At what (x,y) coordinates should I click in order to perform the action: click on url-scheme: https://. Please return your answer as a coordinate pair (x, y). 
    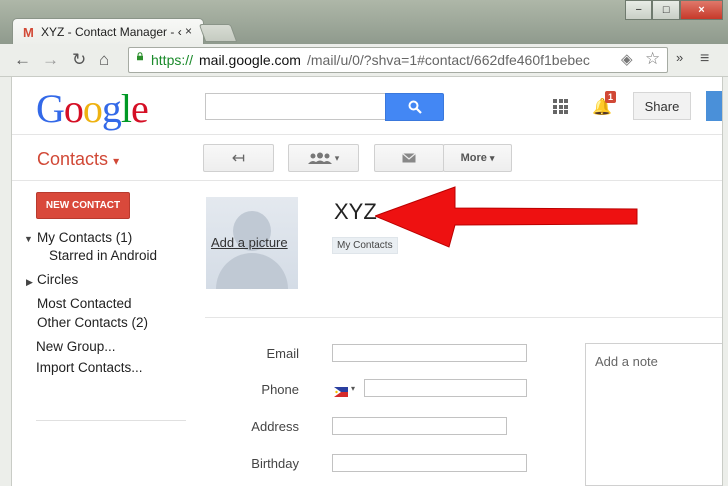
    Looking at the image, I should click on (172, 60).